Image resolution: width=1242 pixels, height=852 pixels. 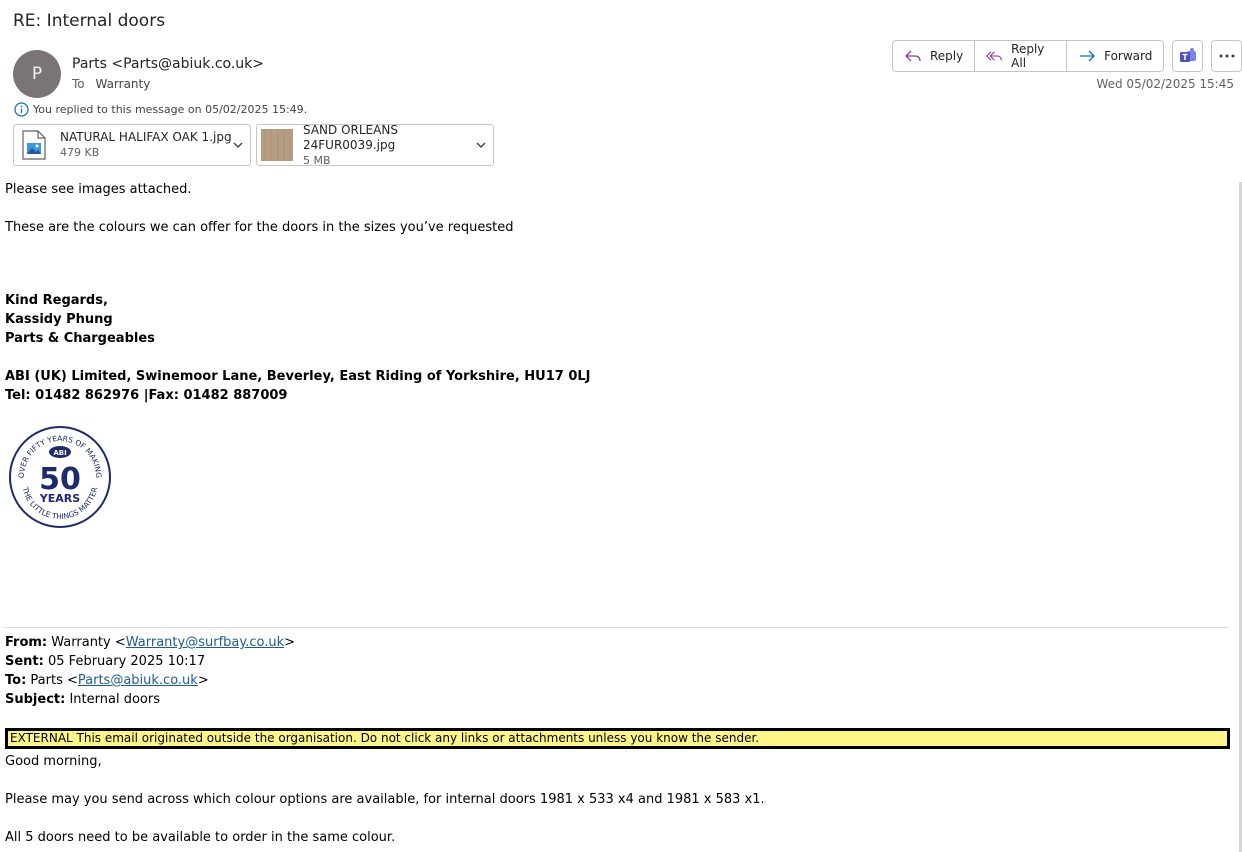 What do you see at coordinates (994, 56) in the screenshot?
I see `reply-all-icon` at bounding box center [994, 56].